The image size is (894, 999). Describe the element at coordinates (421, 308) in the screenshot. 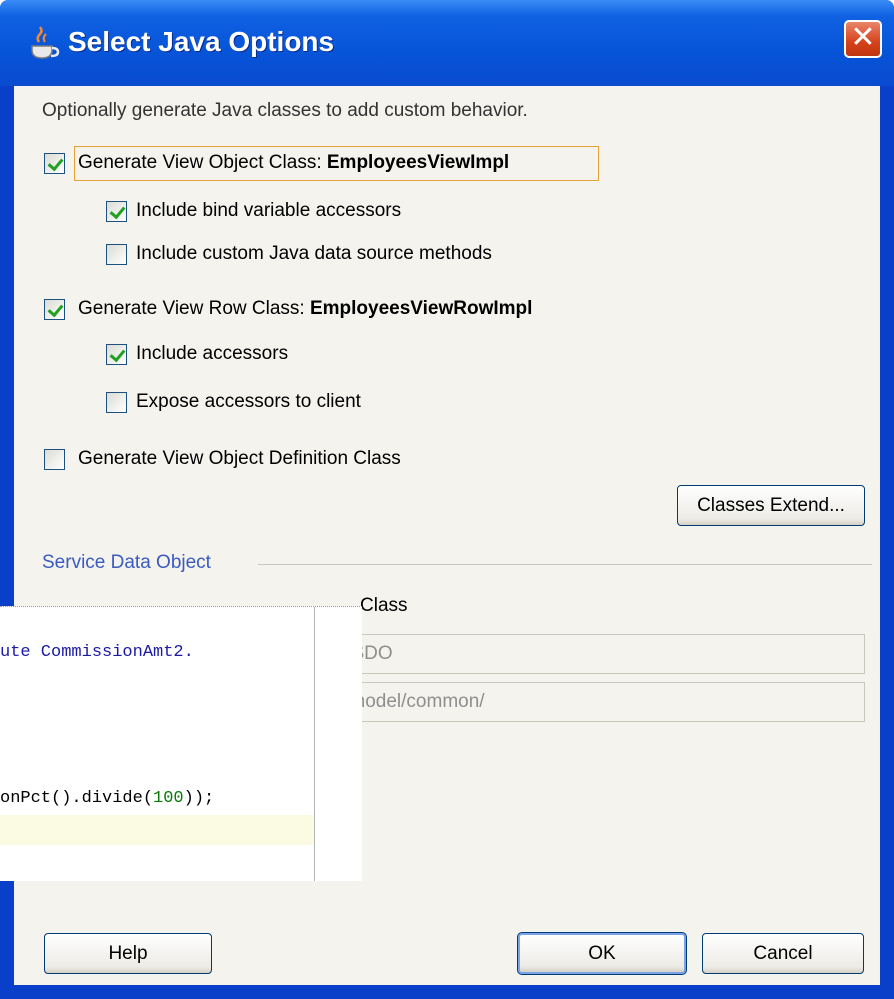

I see `view-row-class-name: EmployeesViewRowImpl` at that location.